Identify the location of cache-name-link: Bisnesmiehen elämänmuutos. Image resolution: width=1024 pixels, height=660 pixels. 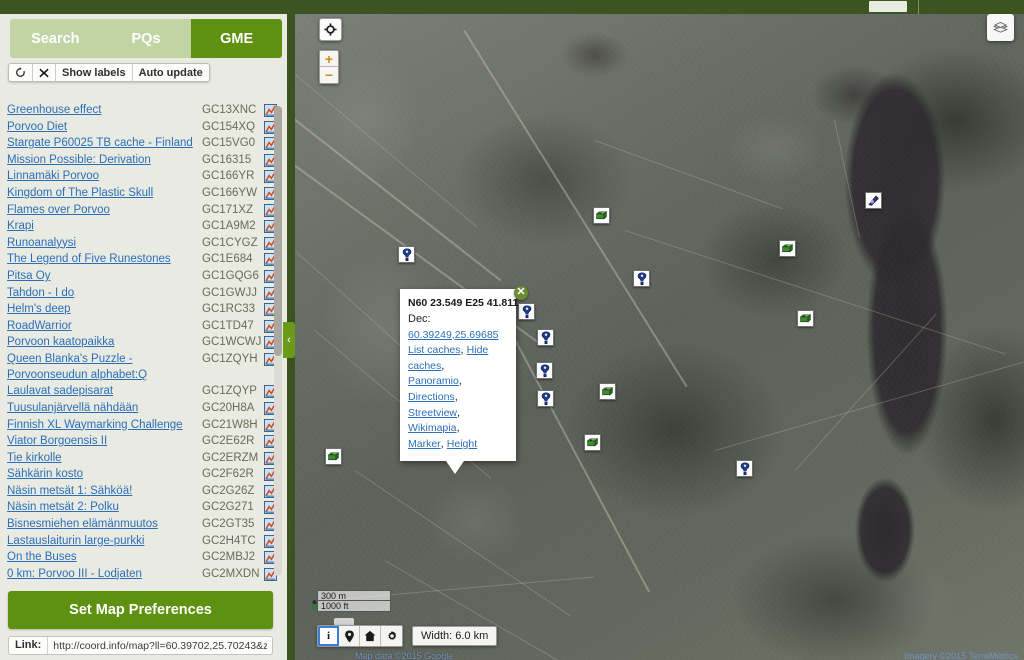
(104, 524).